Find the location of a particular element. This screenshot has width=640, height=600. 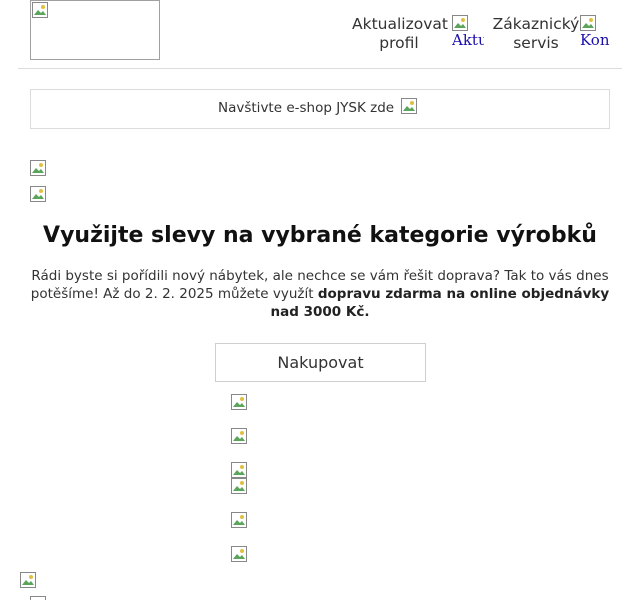

contact-icon-alt: Kont is located at coordinates (595, 40).